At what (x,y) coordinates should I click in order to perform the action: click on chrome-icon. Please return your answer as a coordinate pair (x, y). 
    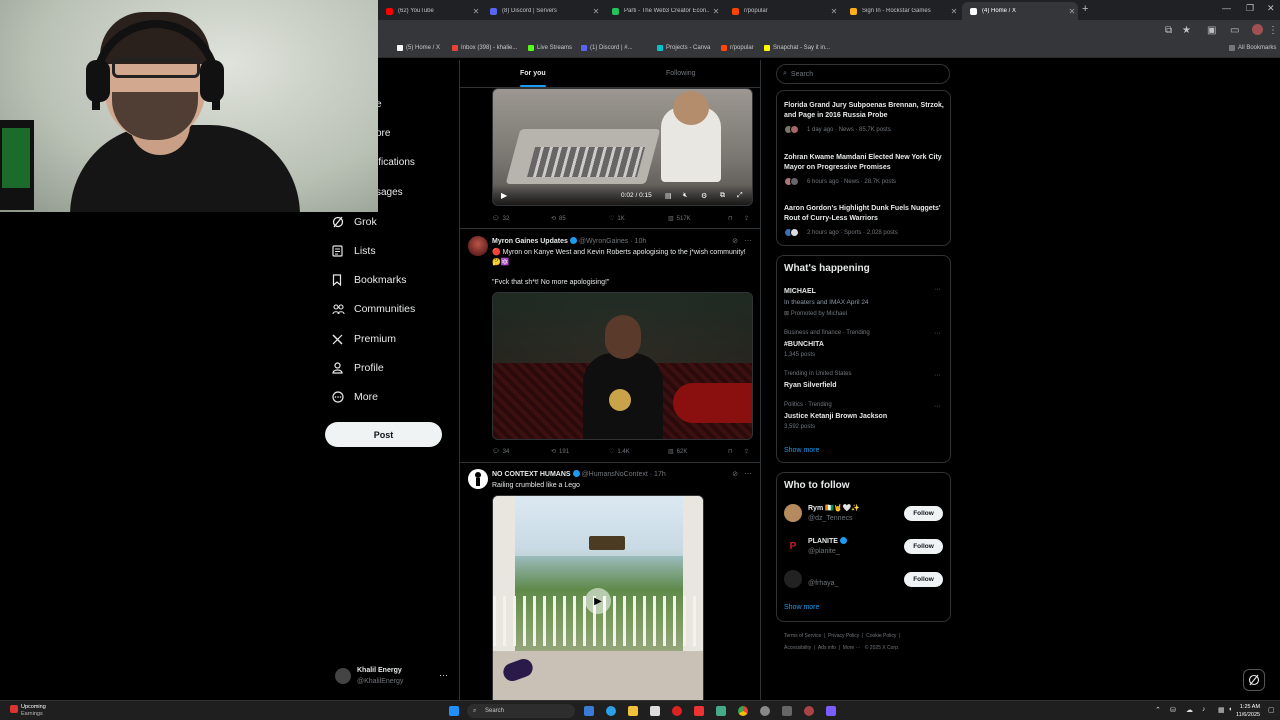
    Looking at the image, I should click on (743, 711).